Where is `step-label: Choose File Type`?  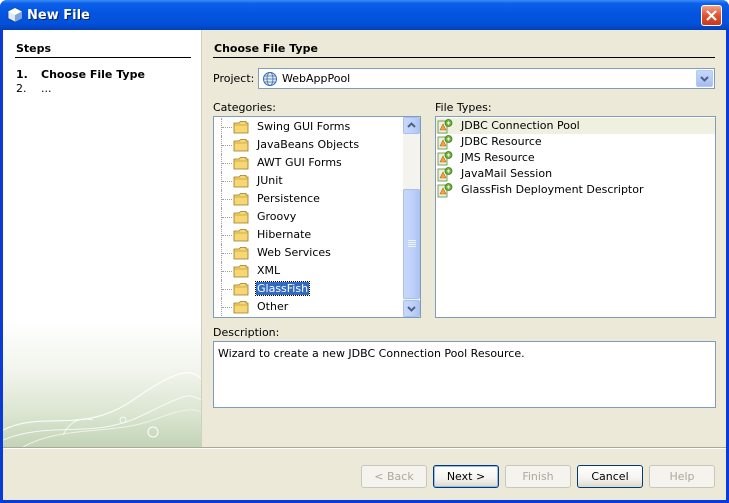 step-label: Choose File Type is located at coordinates (93, 74).